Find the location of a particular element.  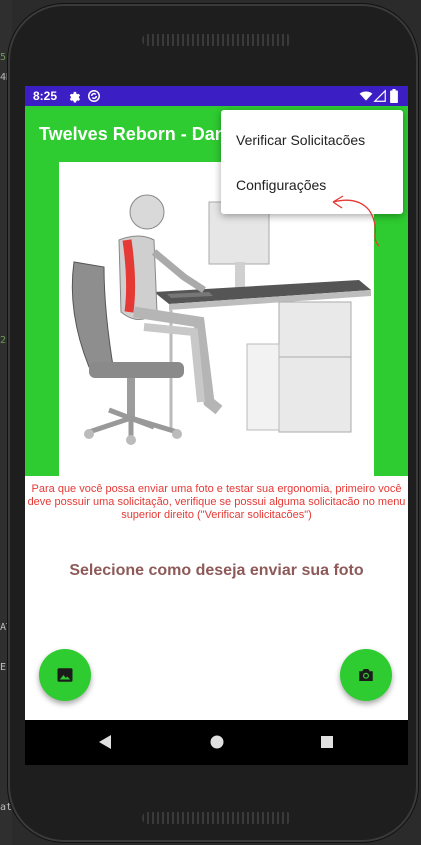

camera-button is located at coordinates (366, 675).